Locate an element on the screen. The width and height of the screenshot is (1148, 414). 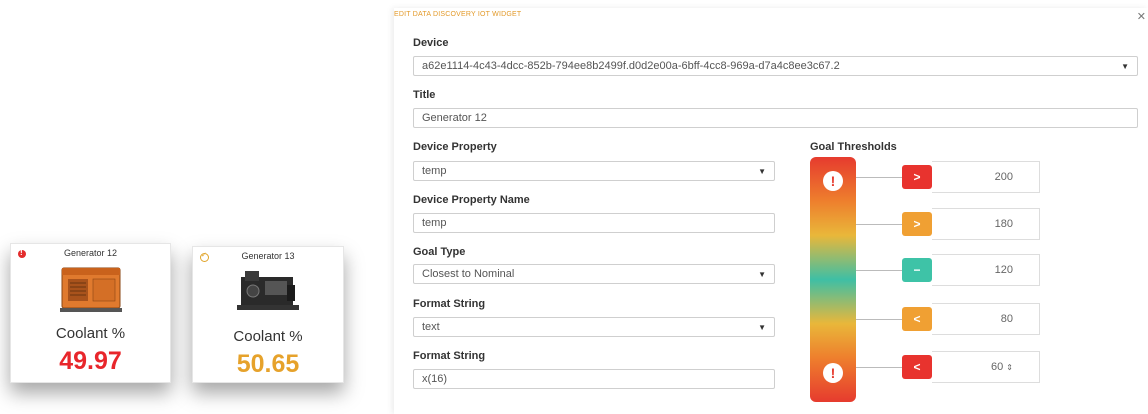
spinner-icon: ⇕ is located at coordinates (1009, 367).